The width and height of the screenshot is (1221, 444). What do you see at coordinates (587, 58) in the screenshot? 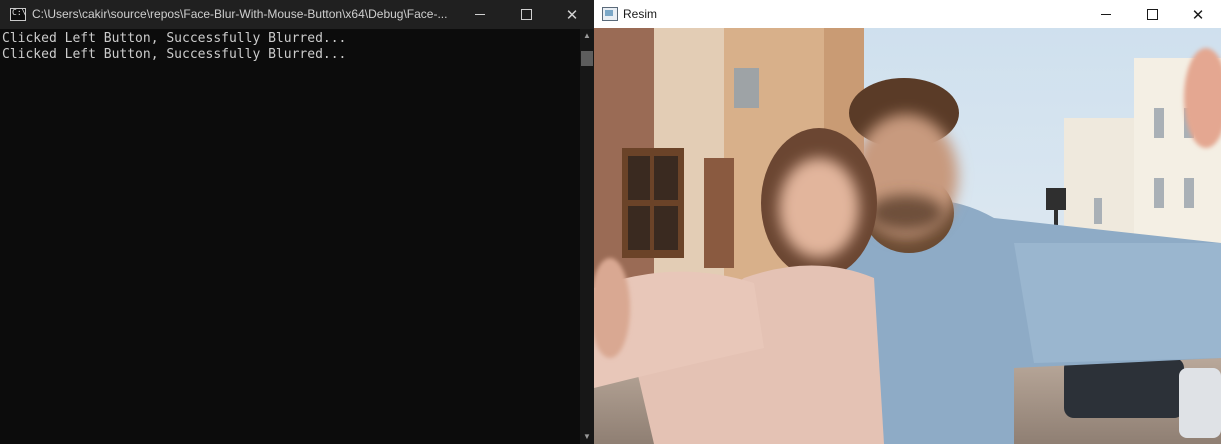
I see `scrollbar-thumb` at bounding box center [587, 58].